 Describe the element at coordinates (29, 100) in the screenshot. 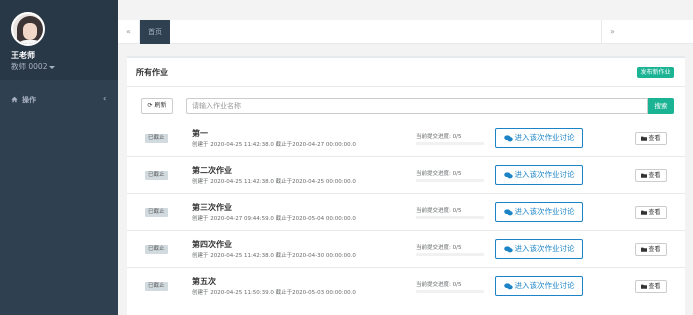

I see `sidebar-item-label: 操作` at that location.